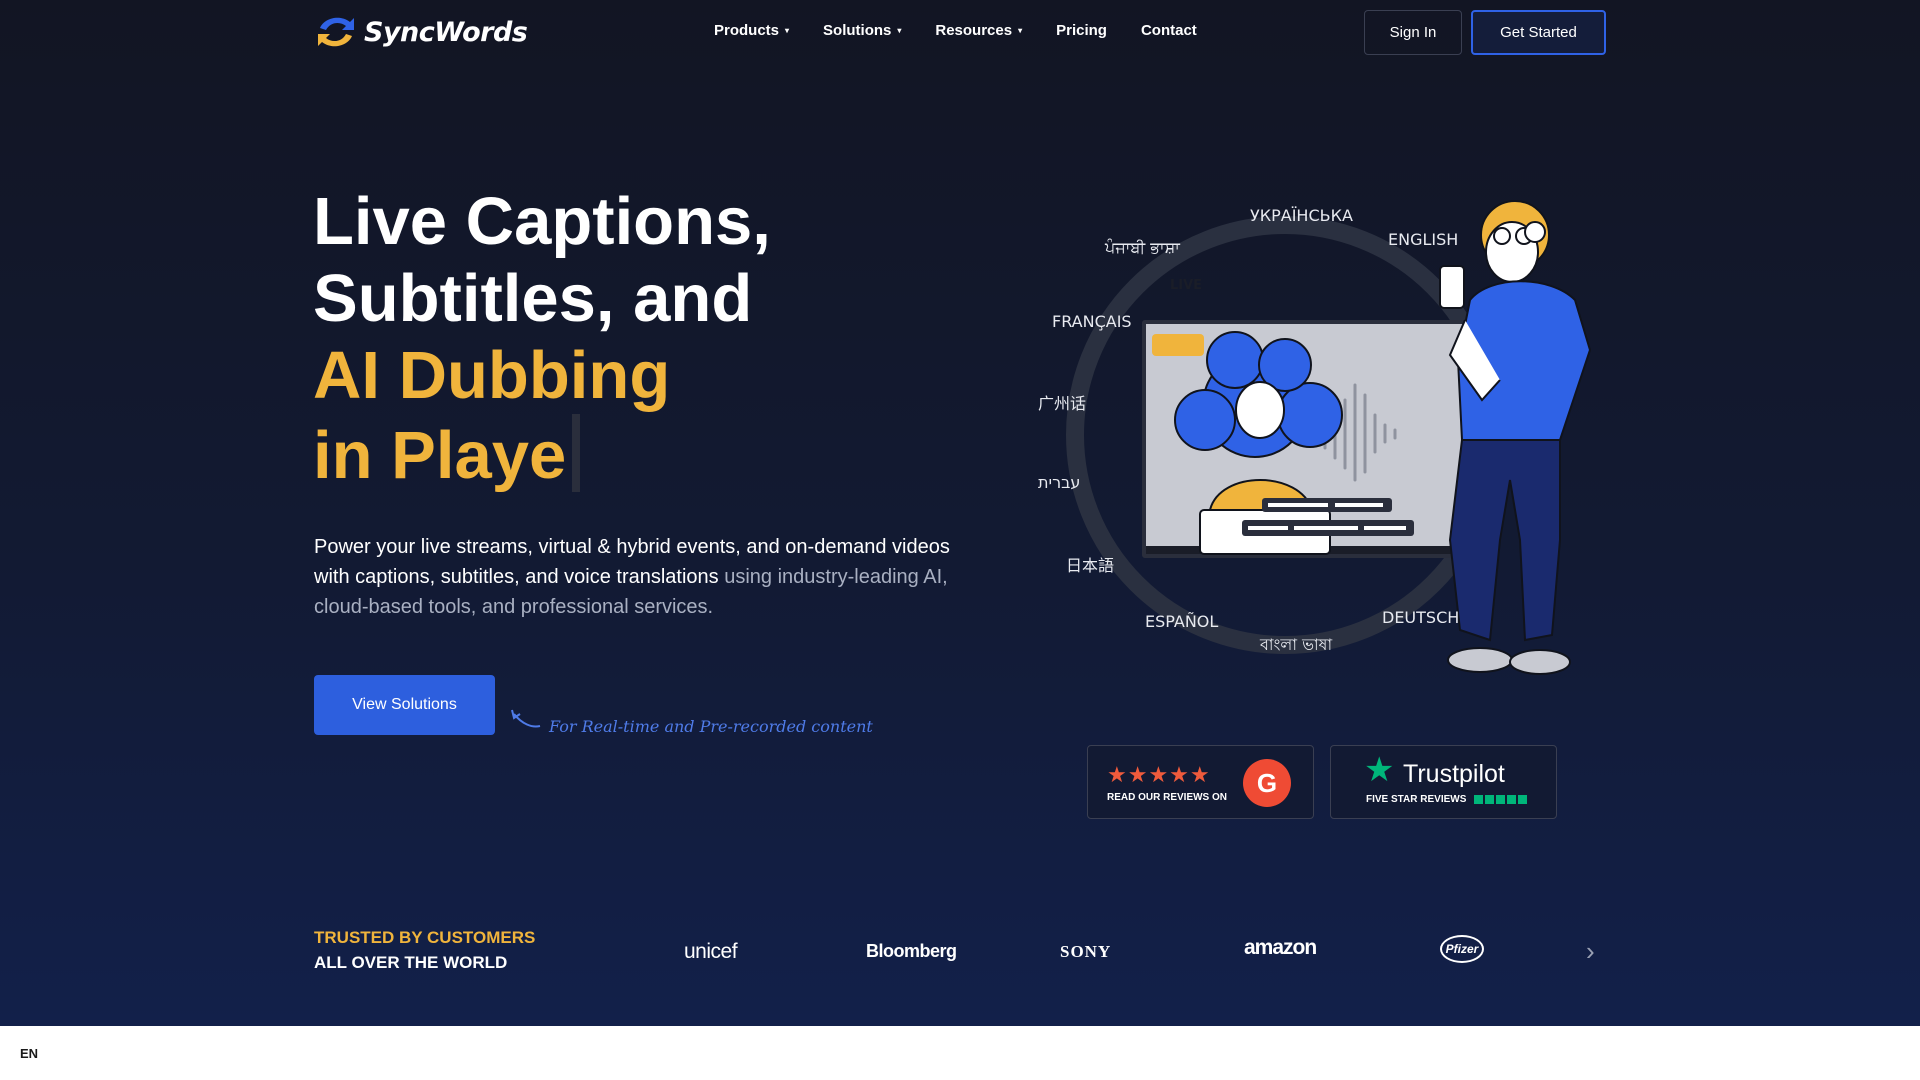 Image resolution: width=1920 pixels, height=1080 pixels. I want to click on sign-in-button: Sign In, so click(1413, 32).